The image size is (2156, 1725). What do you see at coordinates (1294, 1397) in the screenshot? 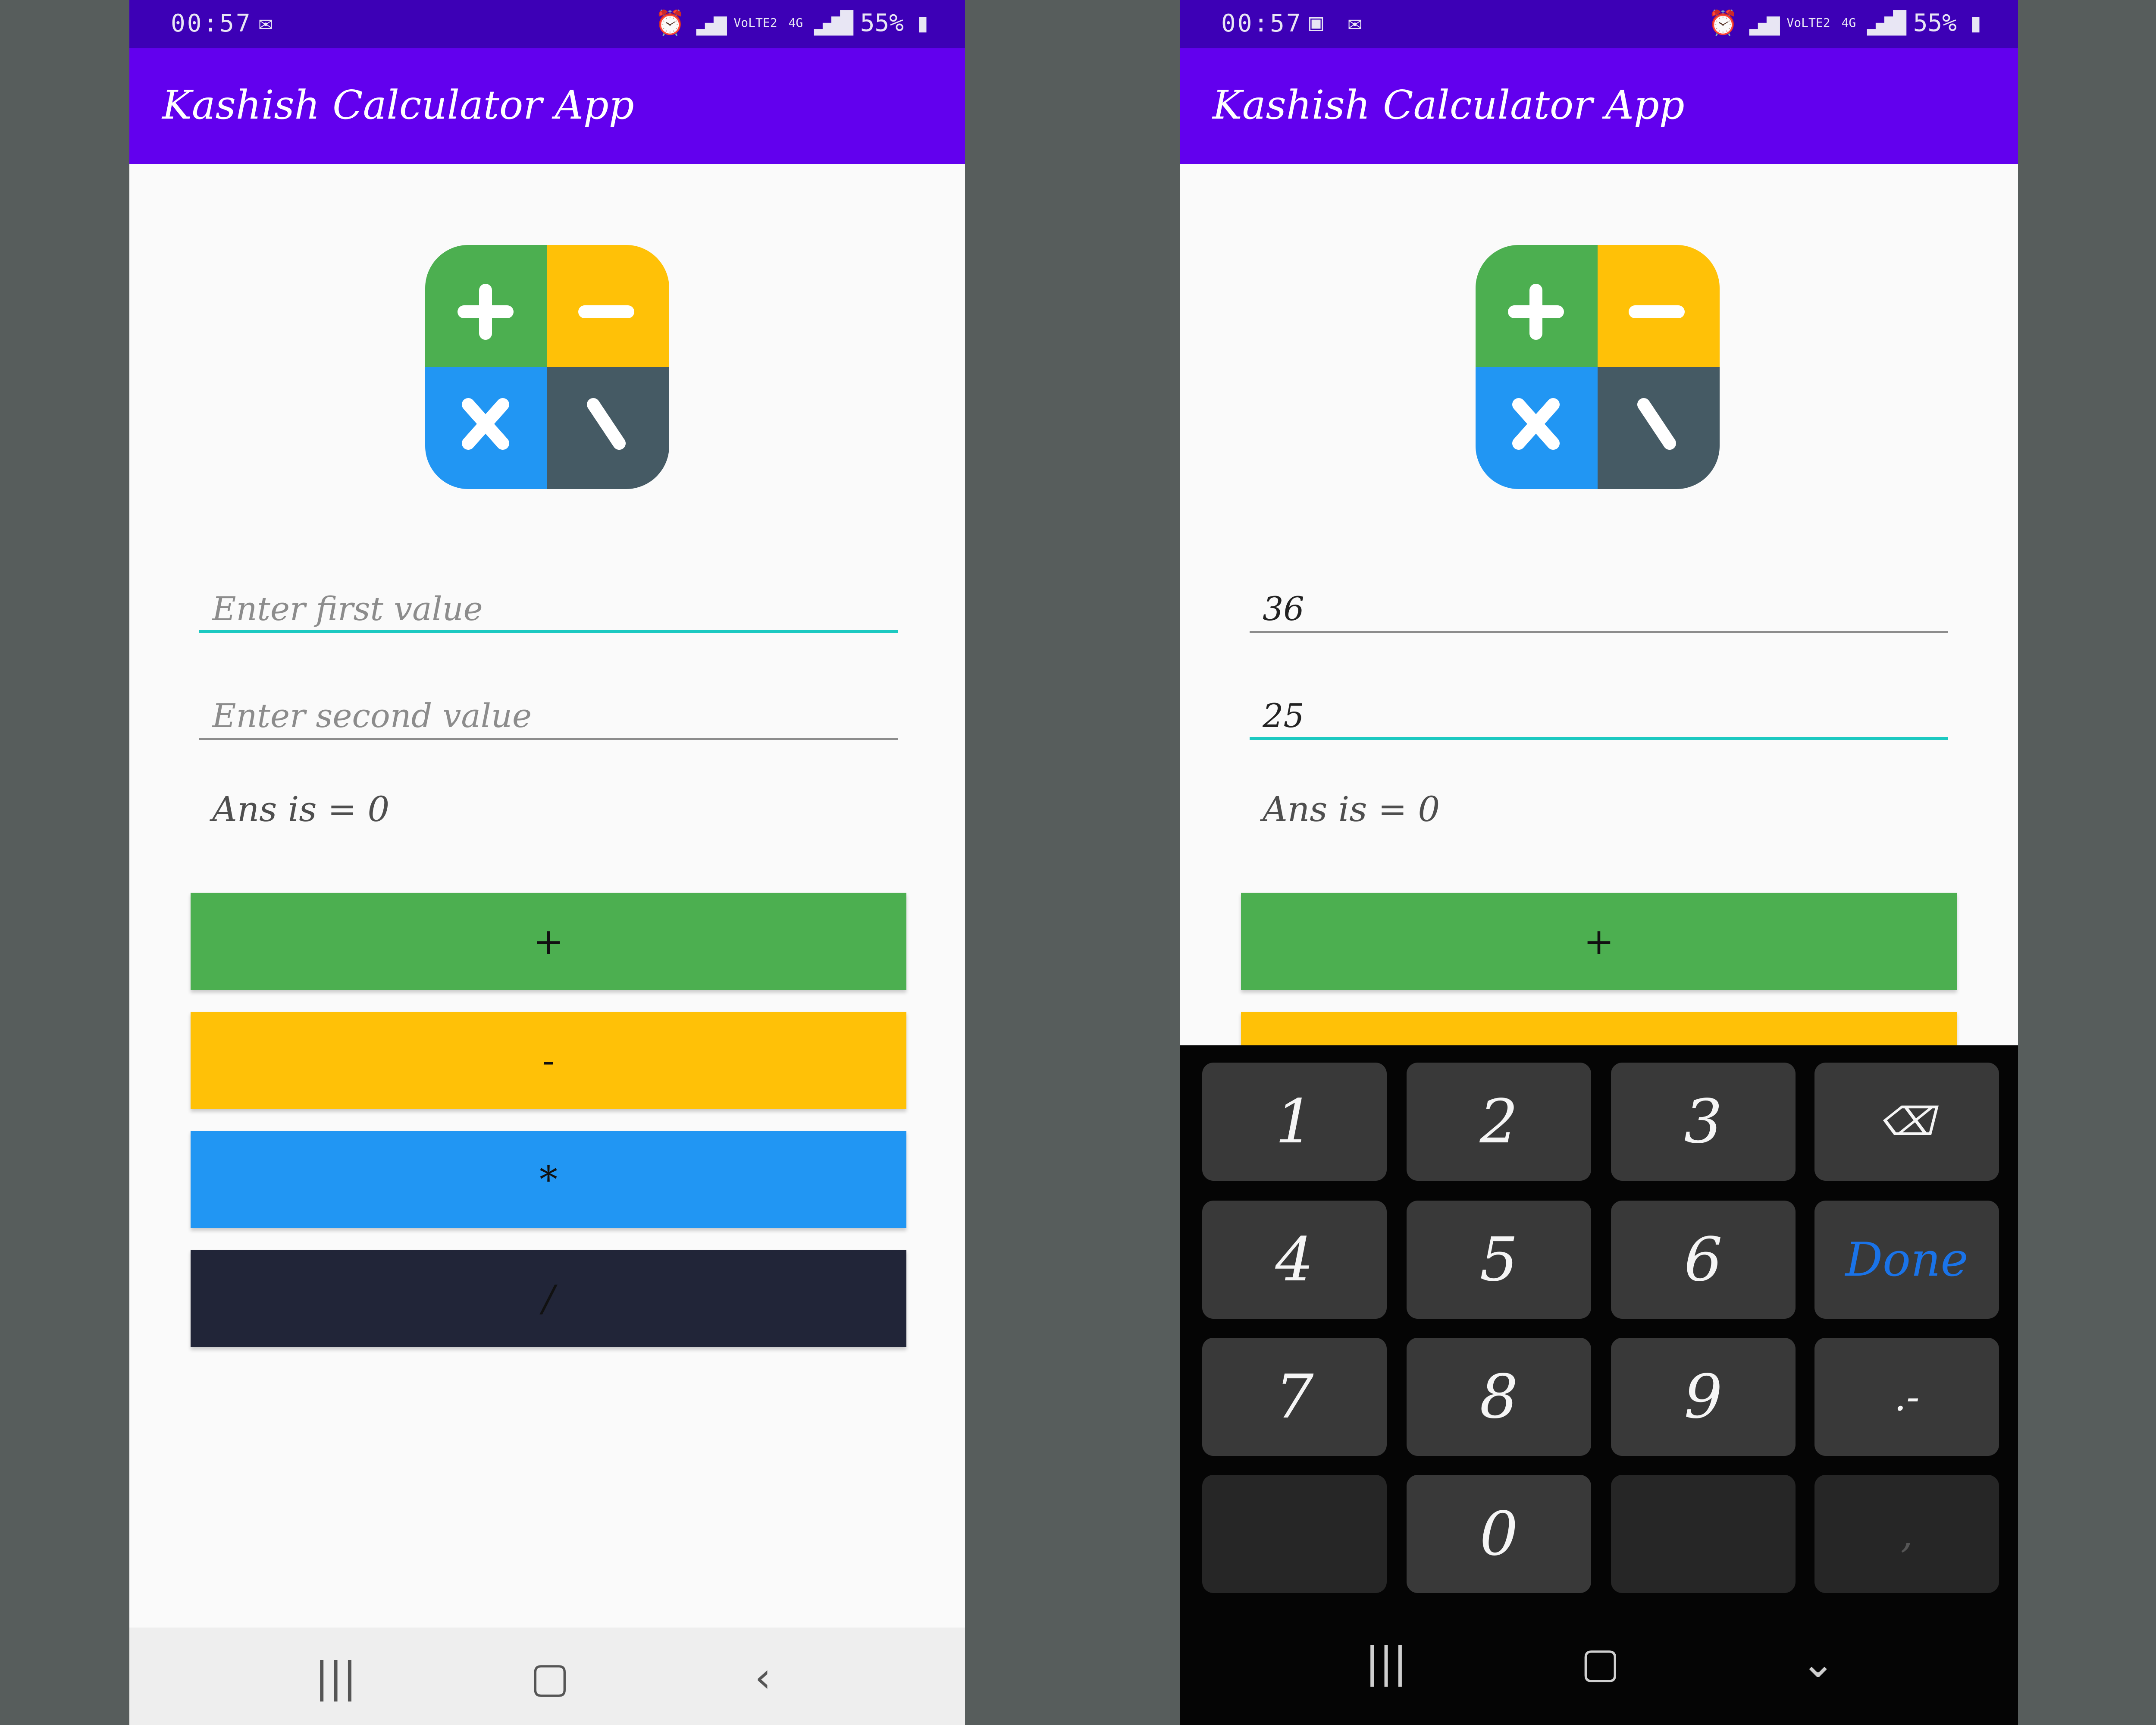
I see `key-7: 7` at bounding box center [1294, 1397].